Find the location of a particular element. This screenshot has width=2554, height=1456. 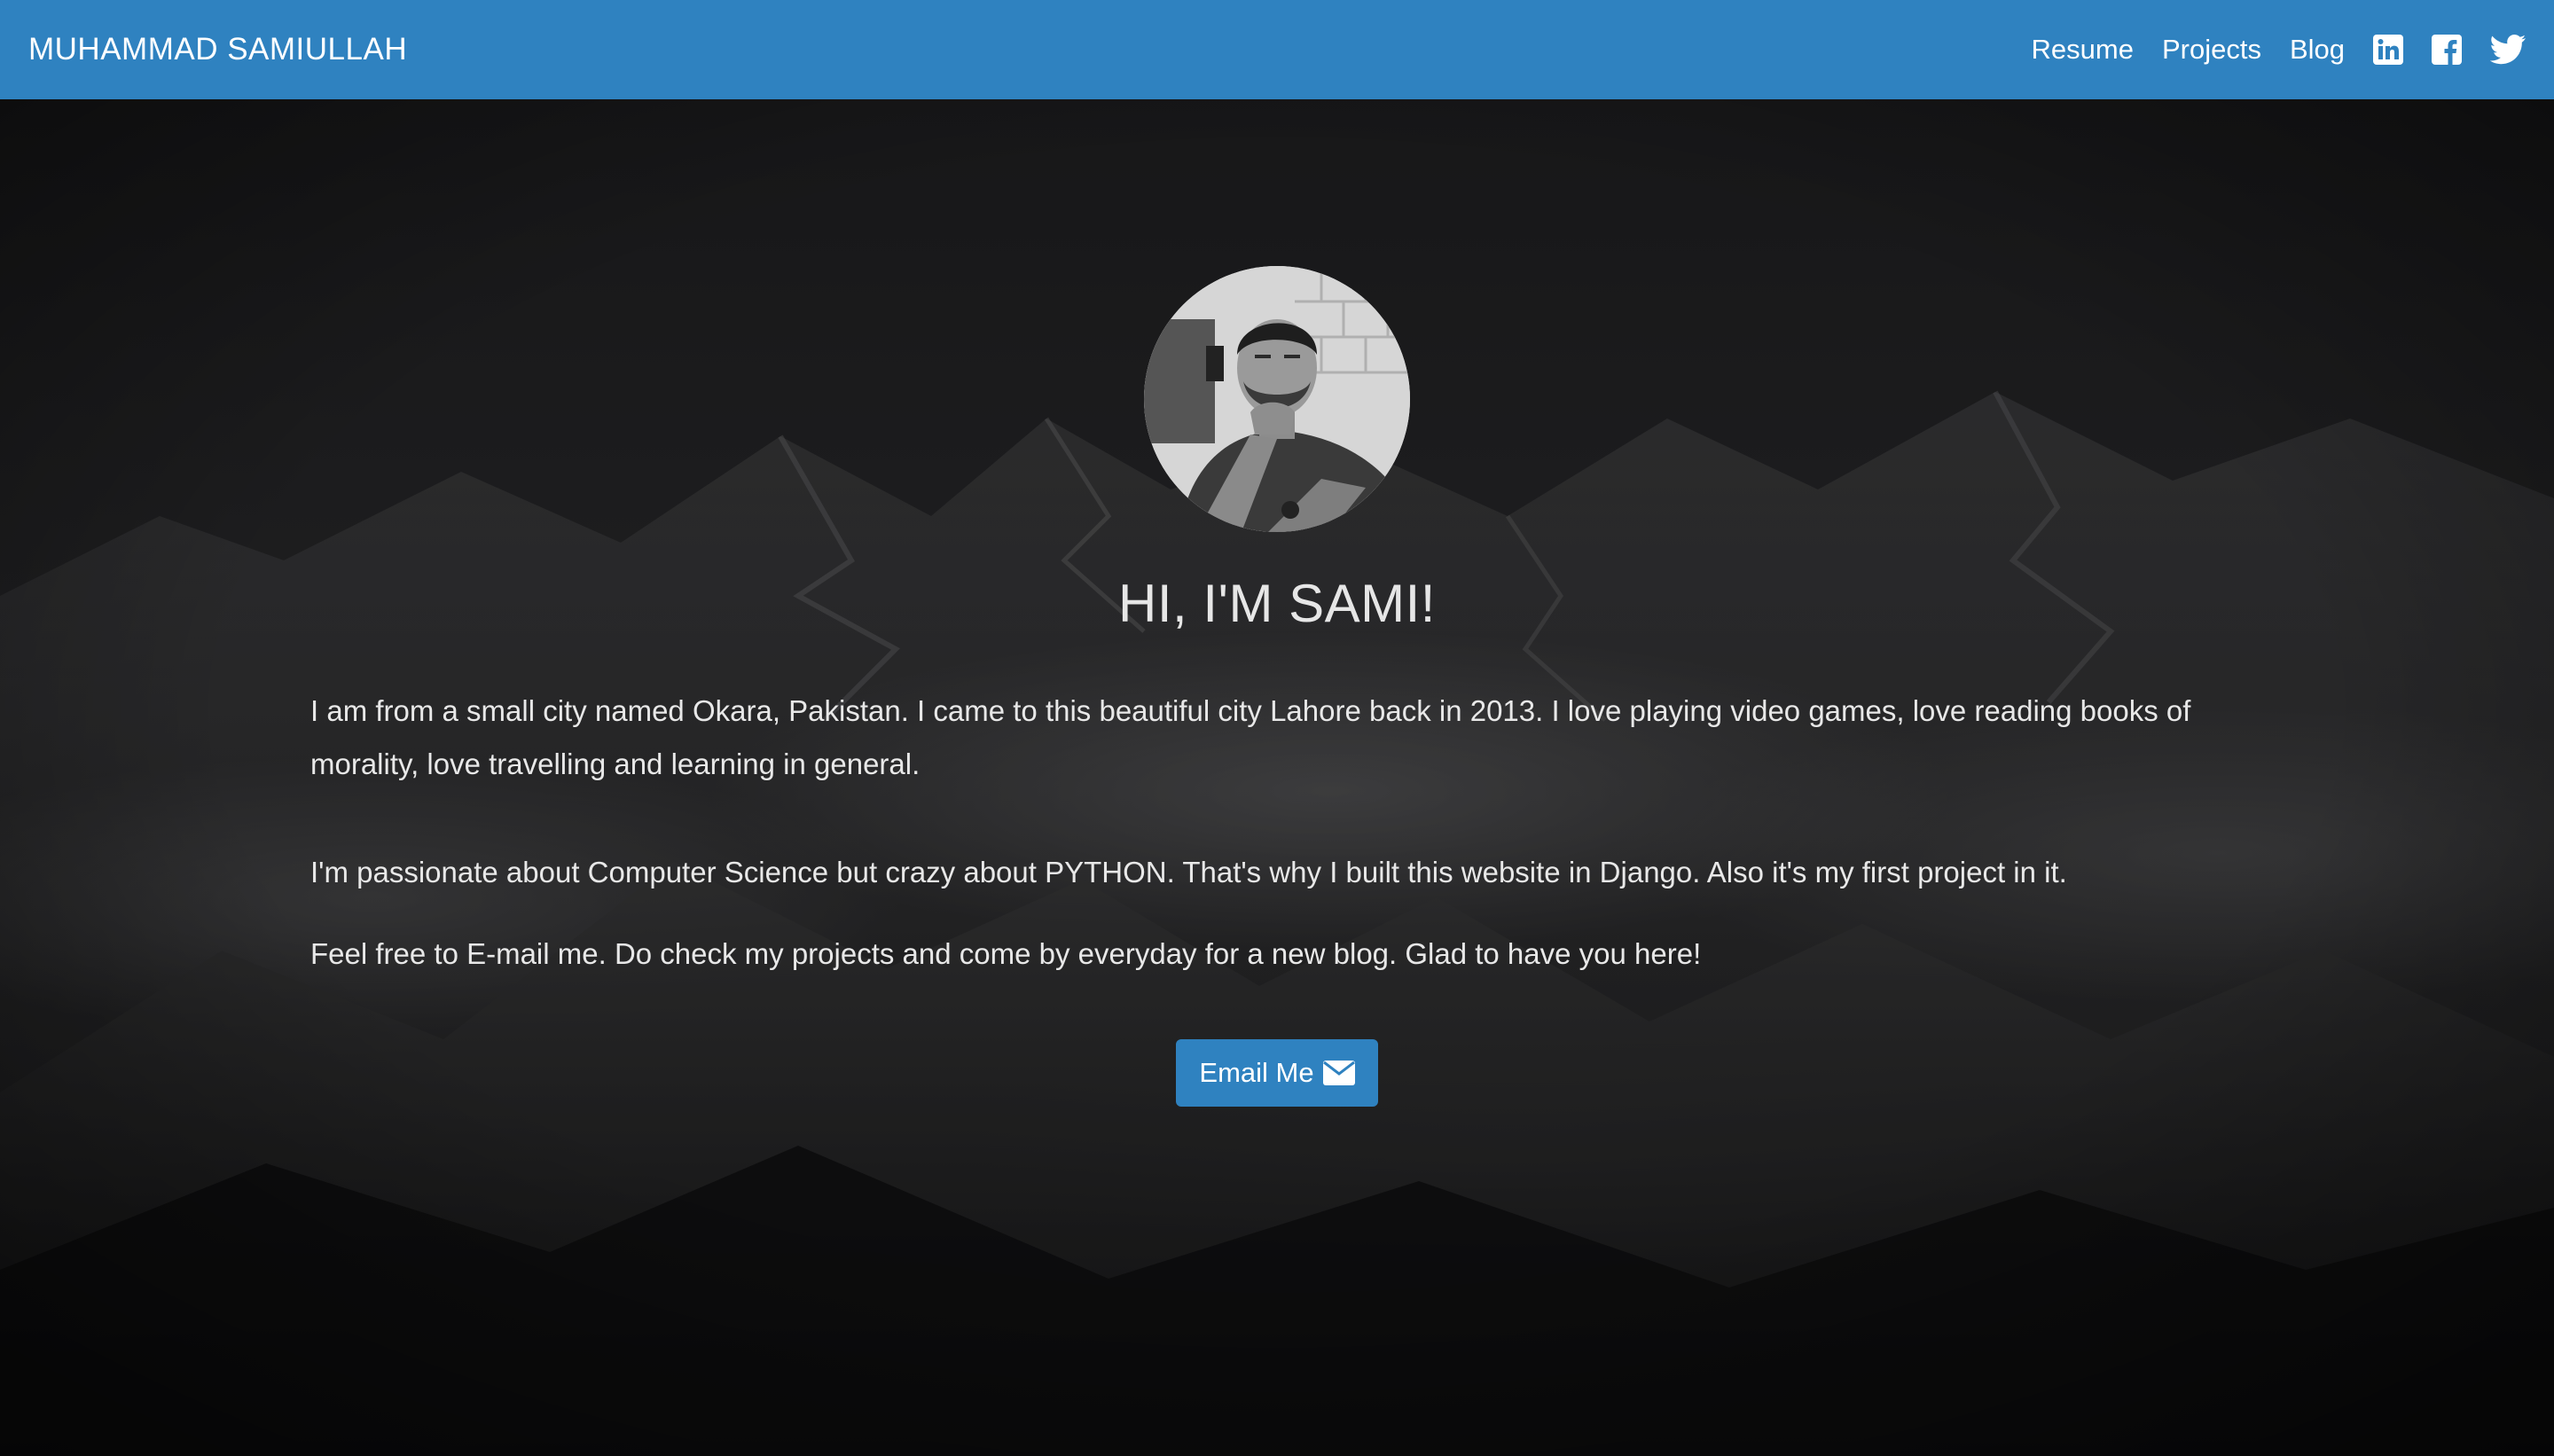

facebook-icon is located at coordinates (2447, 50).